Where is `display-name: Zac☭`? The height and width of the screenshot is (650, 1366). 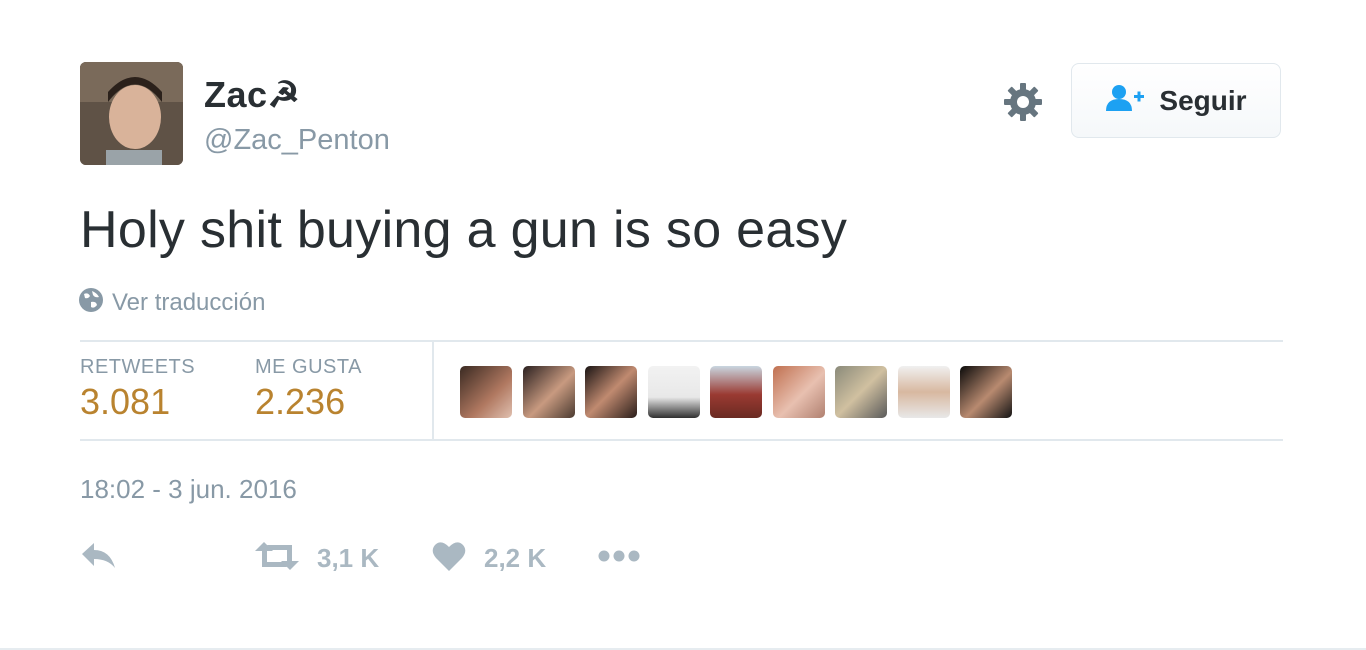 display-name: Zac☭ is located at coordinates (252, 95).